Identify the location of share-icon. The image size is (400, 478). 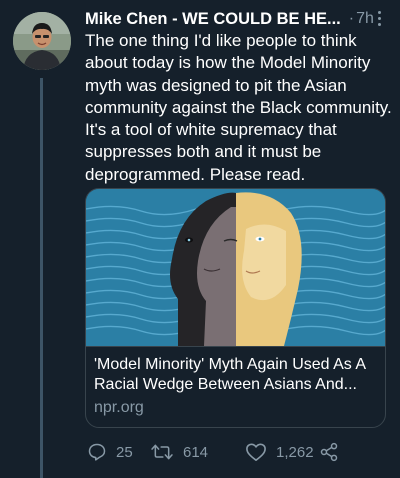
(329, 452).